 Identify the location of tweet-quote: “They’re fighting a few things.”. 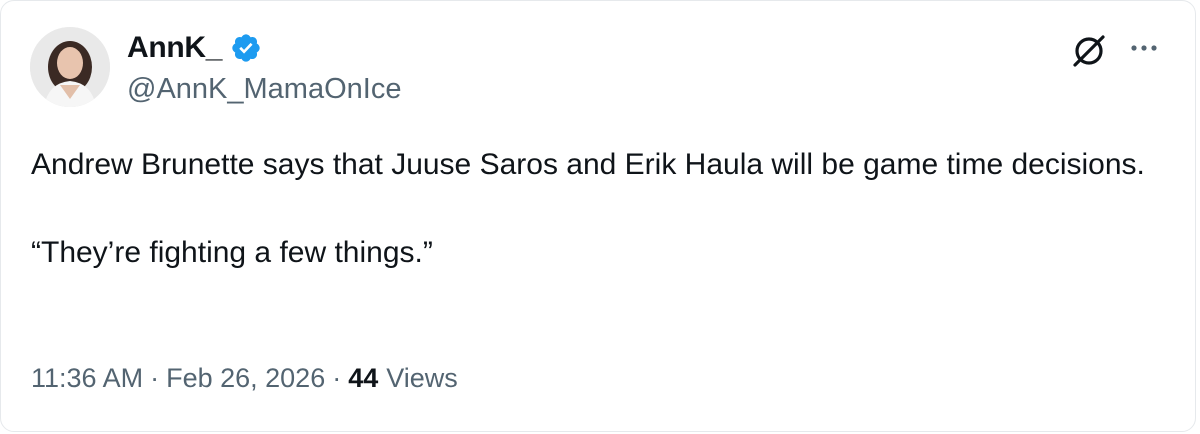
(232, 252).